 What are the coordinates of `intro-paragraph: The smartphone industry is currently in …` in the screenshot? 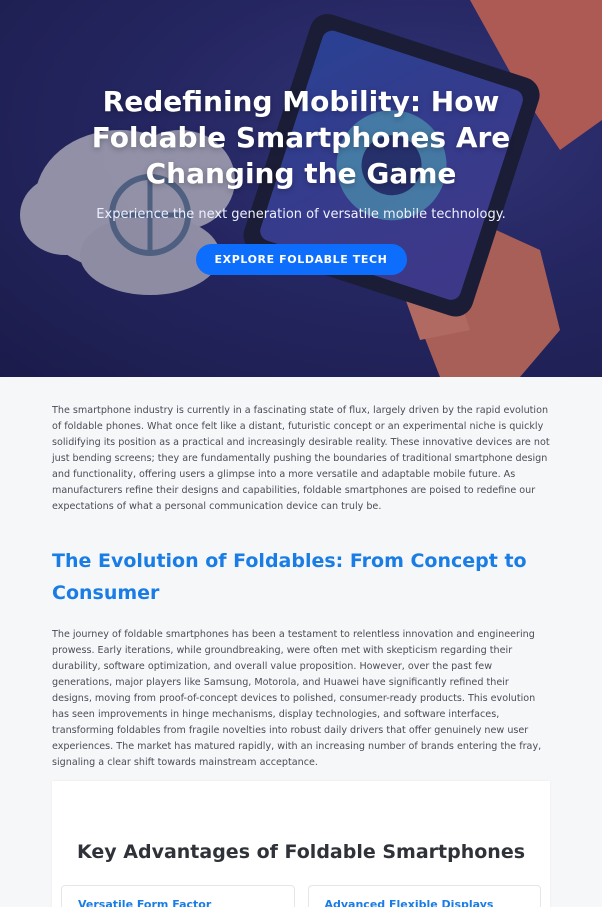 It's located at (301, 458).